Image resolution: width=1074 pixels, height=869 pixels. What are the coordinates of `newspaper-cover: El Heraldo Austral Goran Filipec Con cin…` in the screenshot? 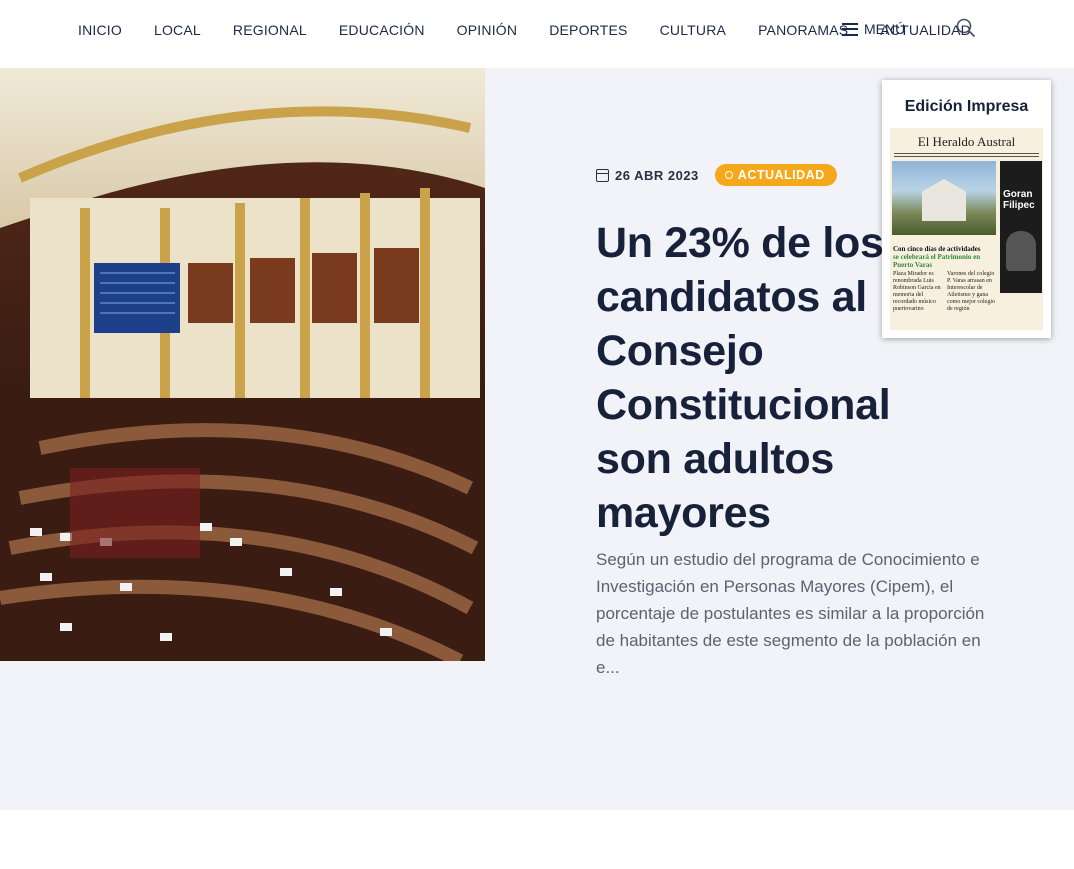 It's located at (966, 229).